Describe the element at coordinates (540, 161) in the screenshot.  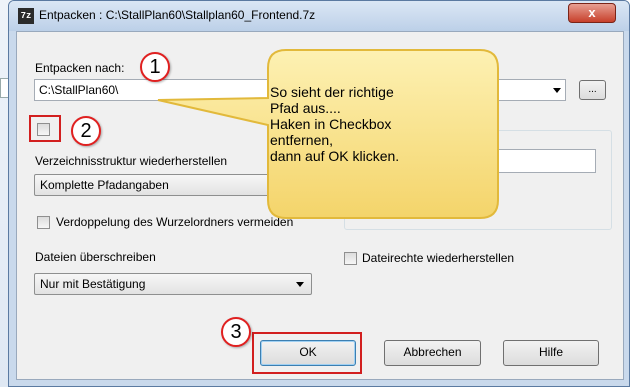
I see `password-input` at that location.